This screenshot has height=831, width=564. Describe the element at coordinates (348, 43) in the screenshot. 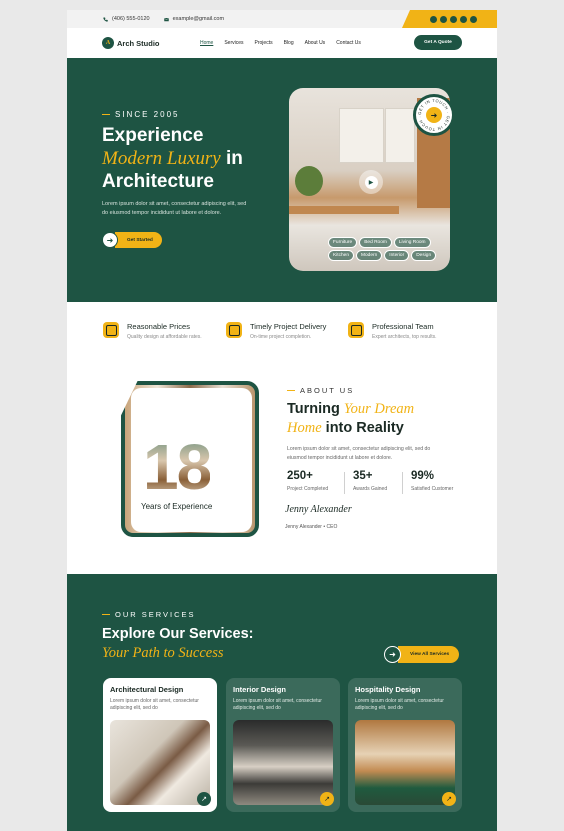

I see `nav-item-contact: Contact Us` at that location.